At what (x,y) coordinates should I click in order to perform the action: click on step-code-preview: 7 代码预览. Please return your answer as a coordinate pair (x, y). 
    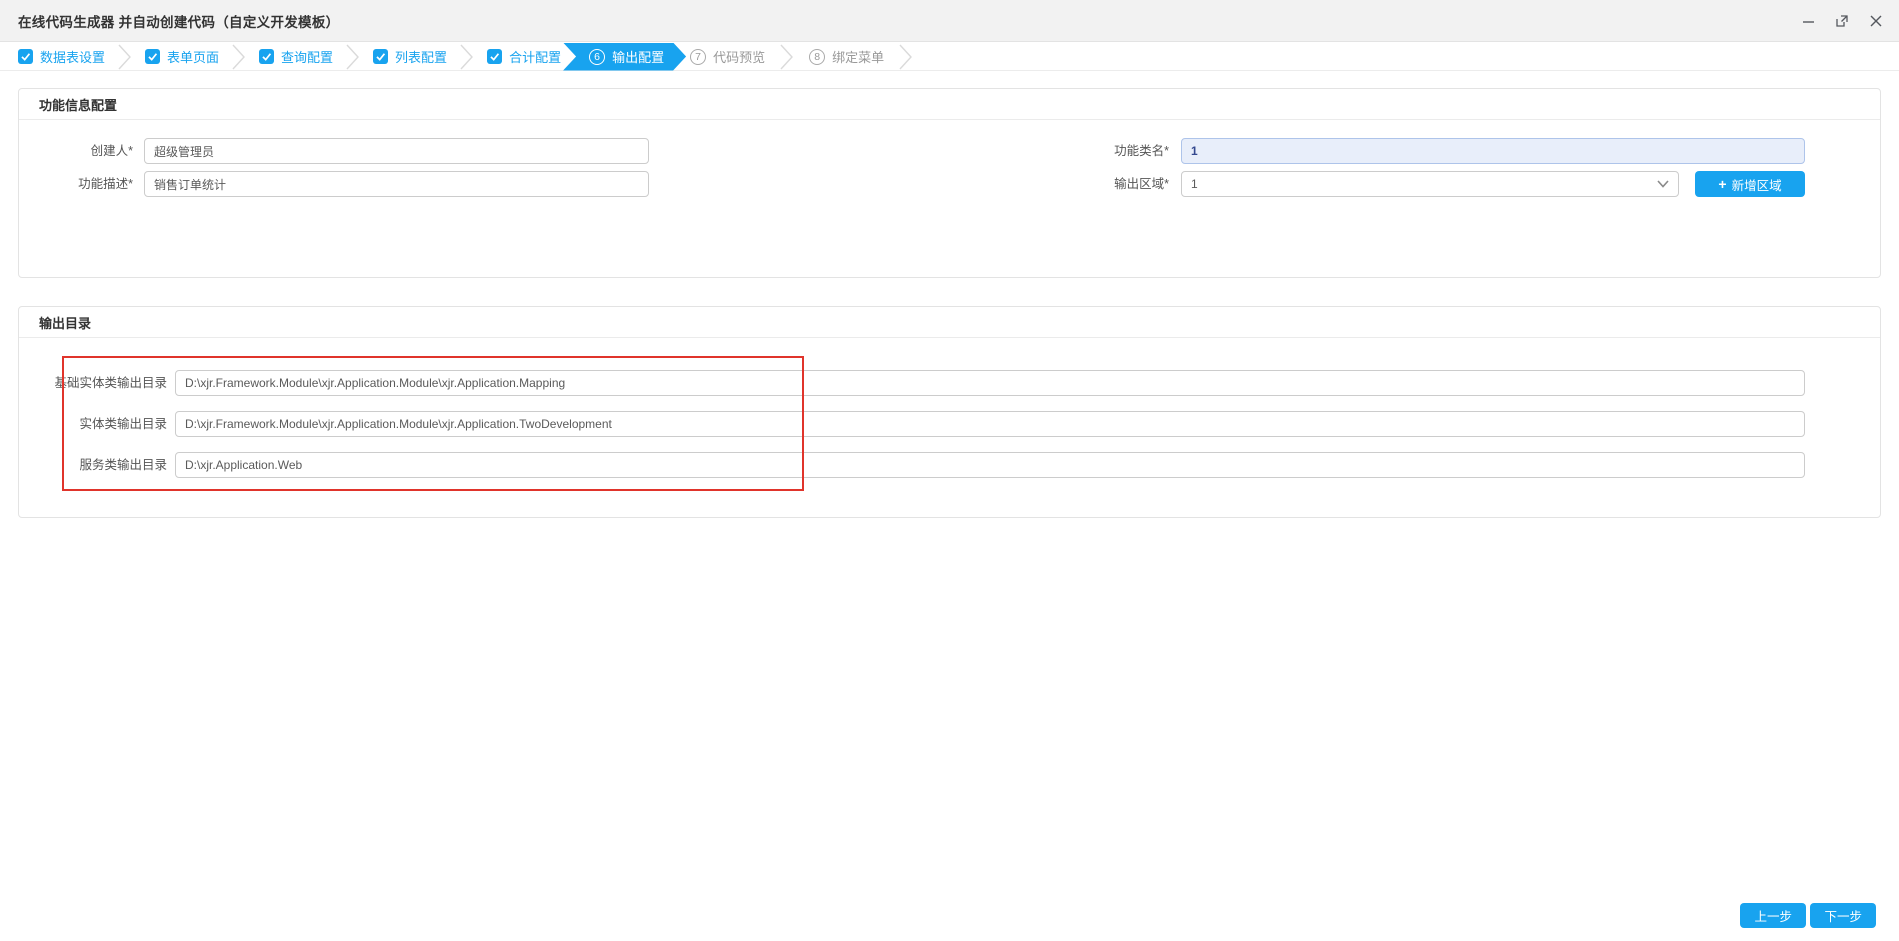
    Looking at the image, I should click on (727, 56).